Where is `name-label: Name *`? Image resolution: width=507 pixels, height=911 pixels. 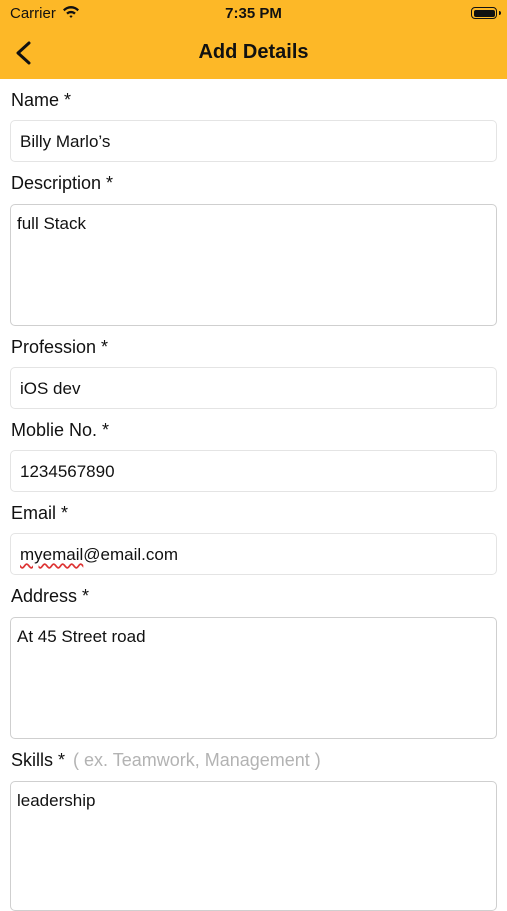 name-label: Name * is located at coordinates (41, 100).